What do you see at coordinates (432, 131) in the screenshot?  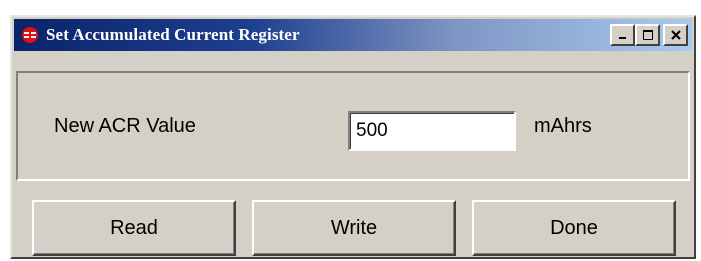 I see `acr-value-input` at bounding box center [432, 131].